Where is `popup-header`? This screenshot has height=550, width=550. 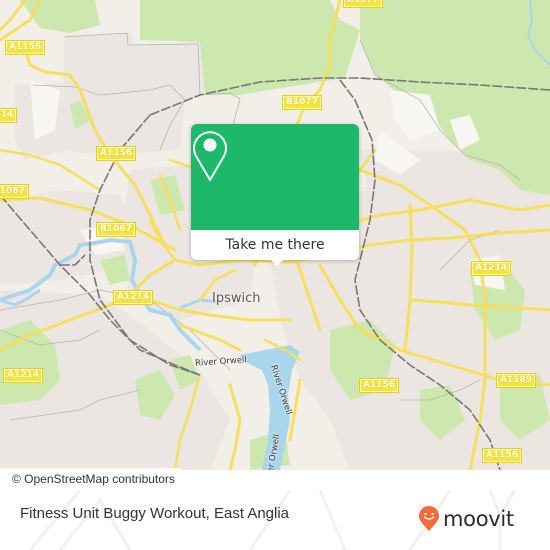
popup-header is located at coordinates (275, 177).